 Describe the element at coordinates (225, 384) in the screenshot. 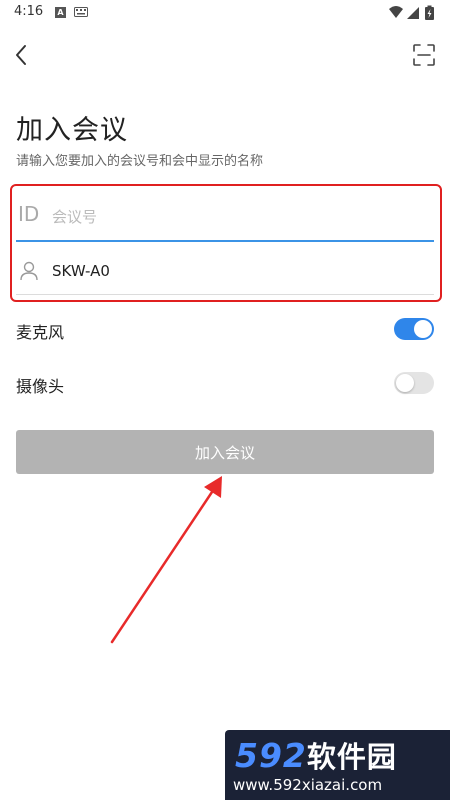

I see `camera-row: 摄像头` at that location.